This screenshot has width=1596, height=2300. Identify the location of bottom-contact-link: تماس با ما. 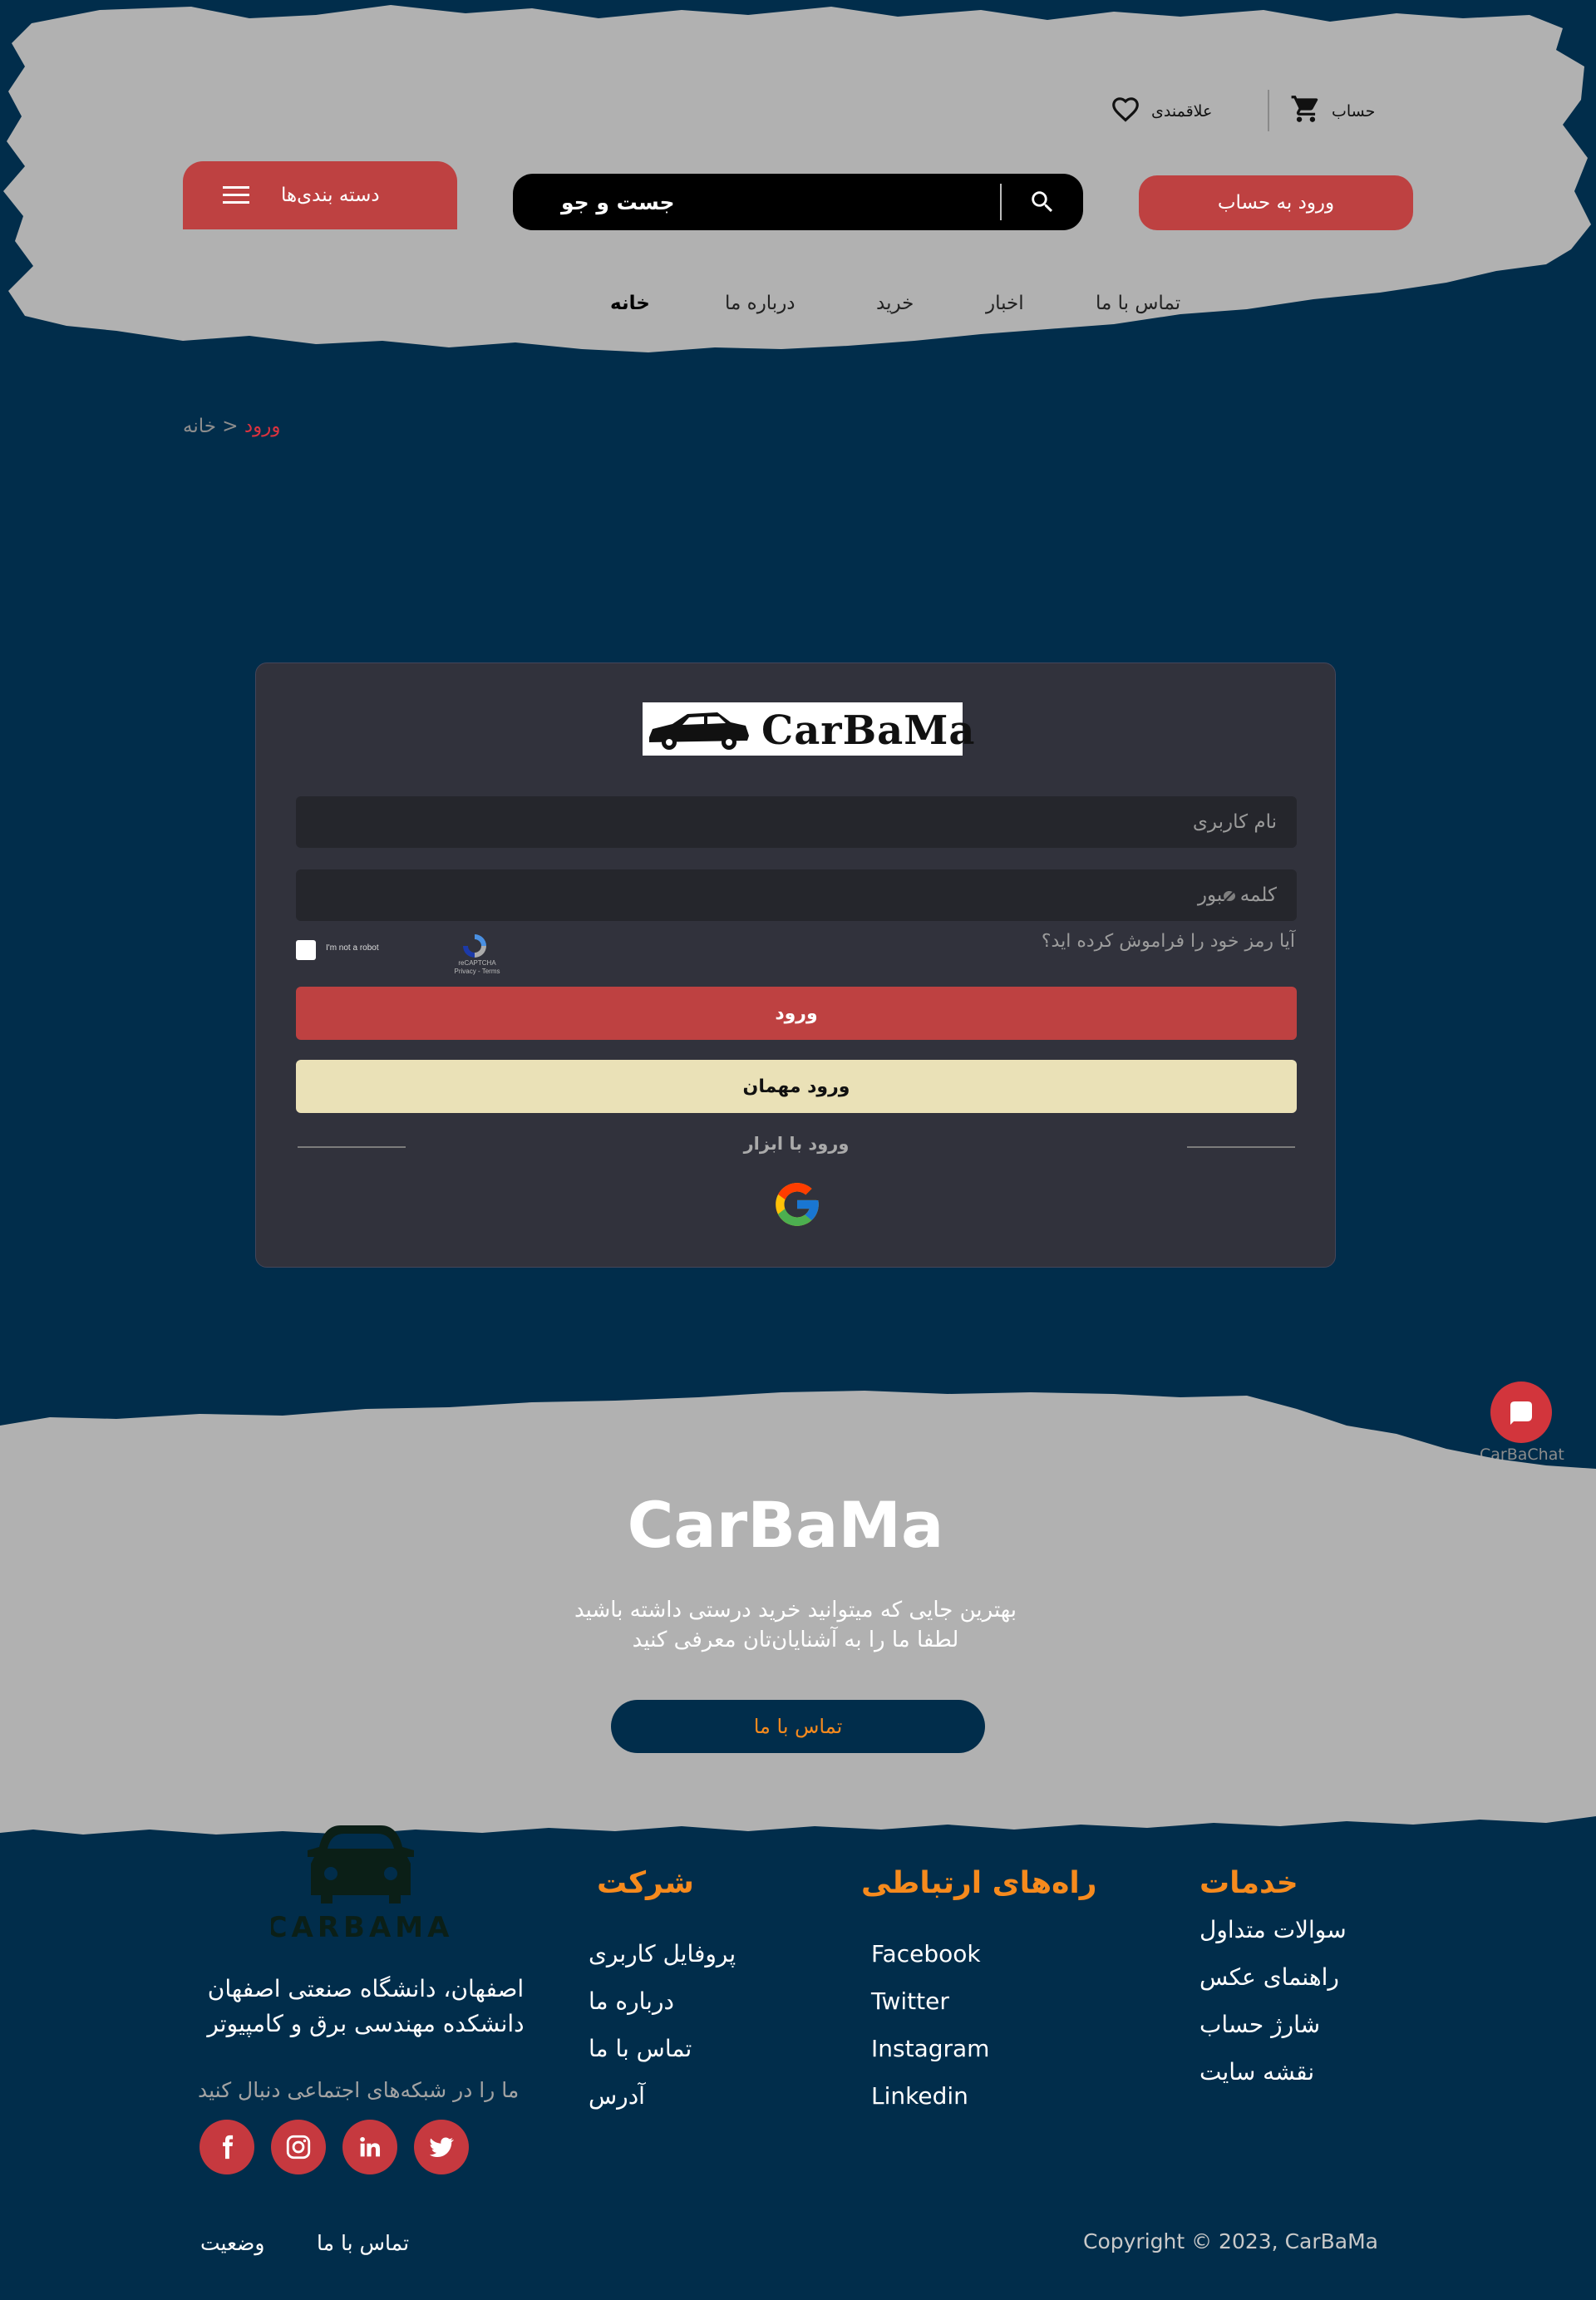
(363, 2243).